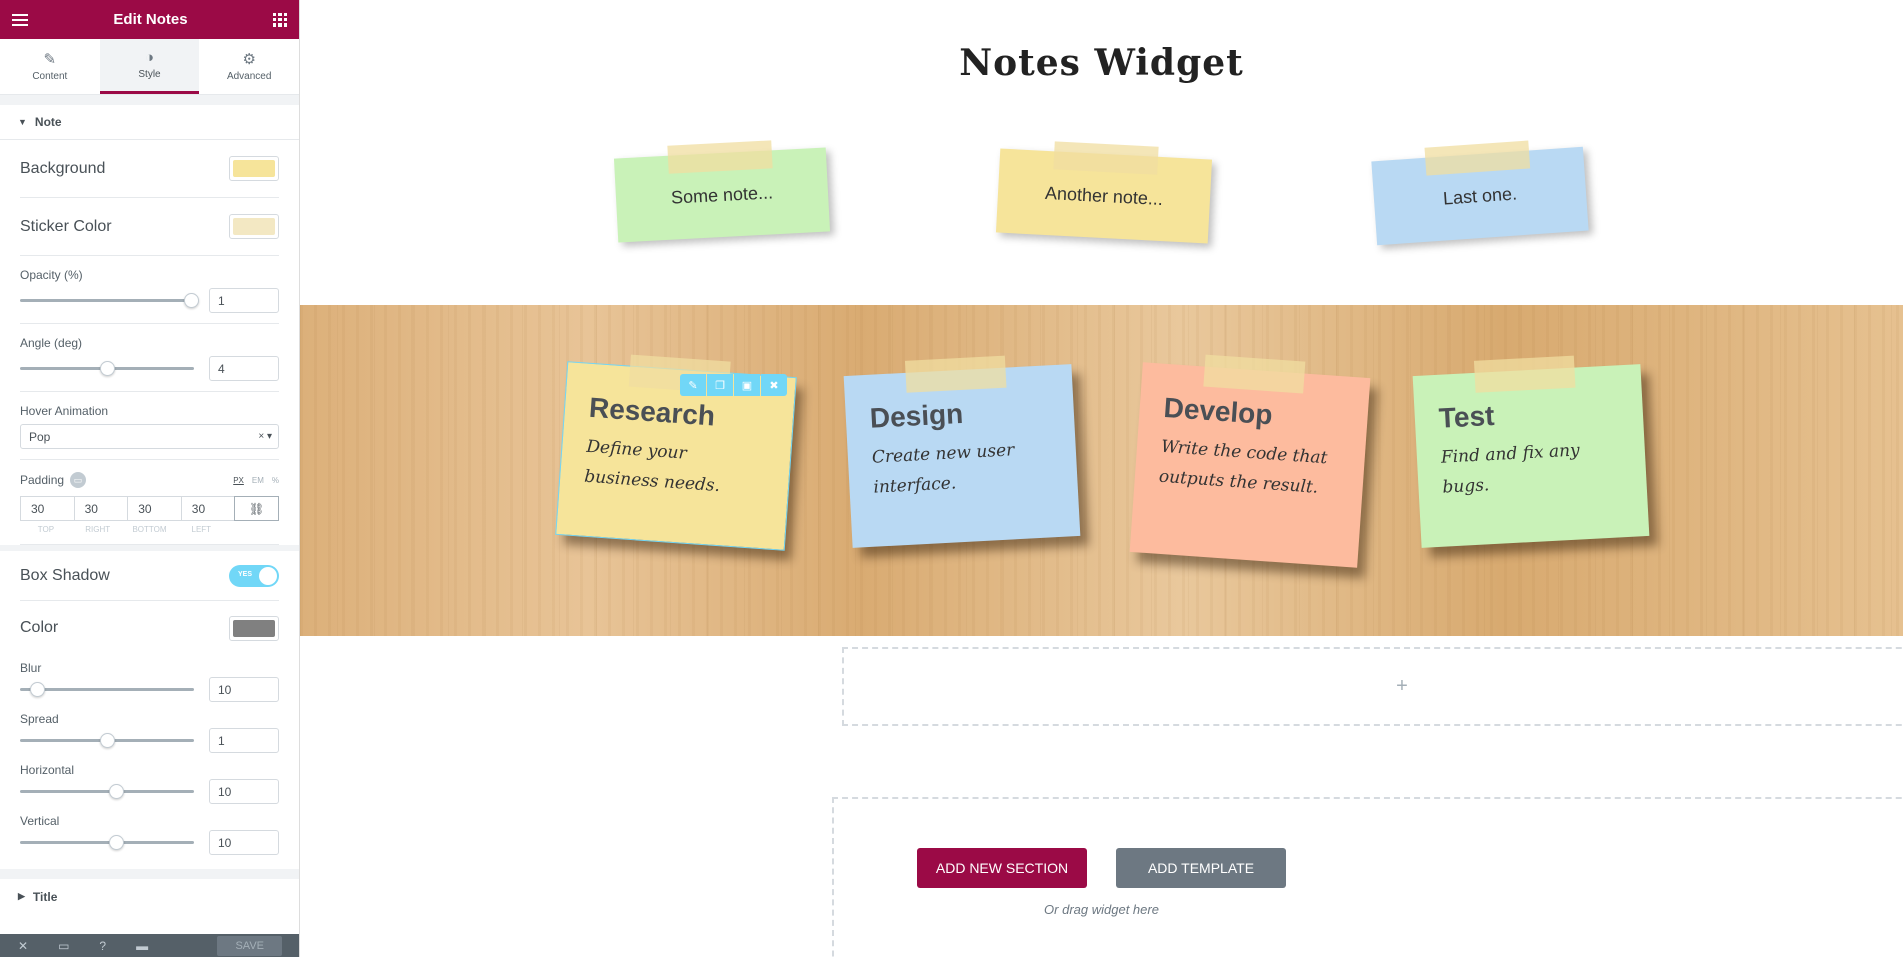 Image resolution: width=1903 pixels, height=957 pixels. What do you see at coordinates (254, 226) in the screenshot?
I see `sticker-color-picker` at bounding box center [254, 226].